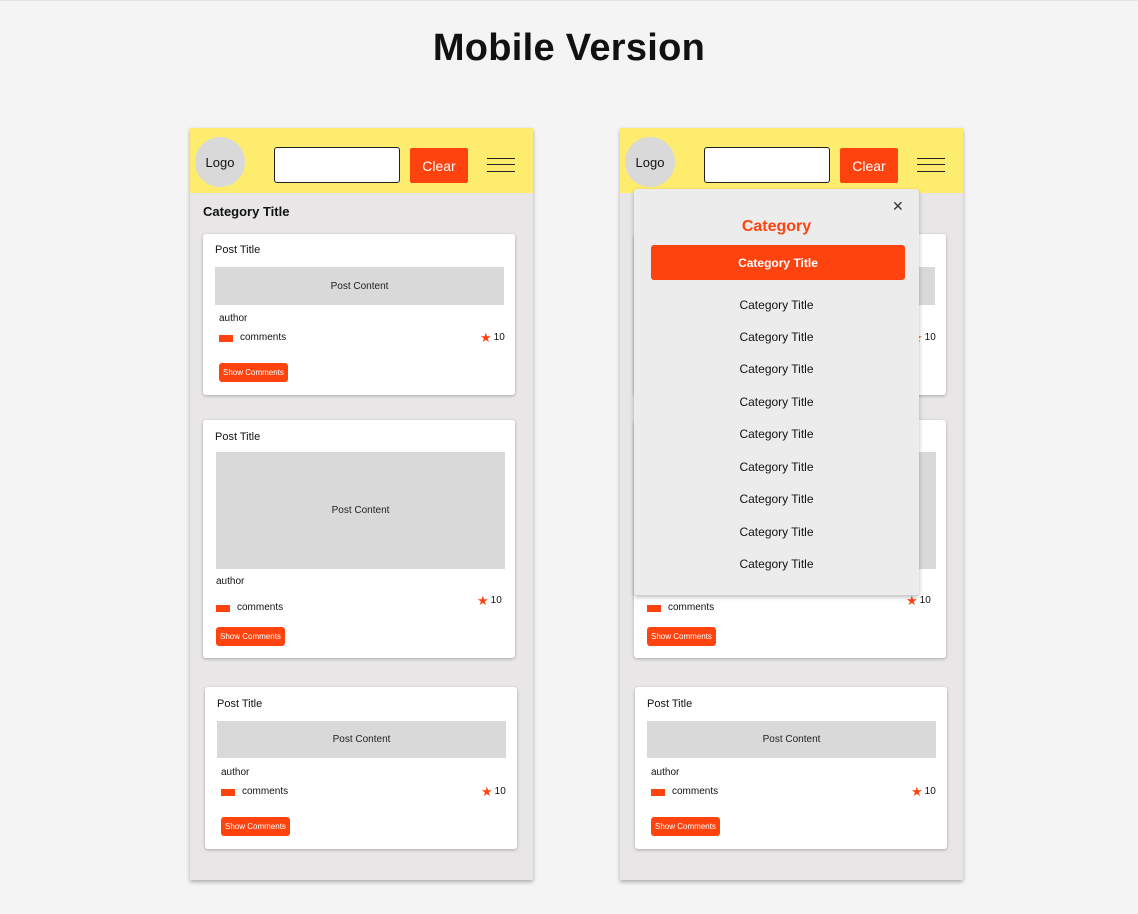 This screenshot has height=914, width=1138. What do you see at coordinates (776, 226) in the screenshot?
I see `dropdown-heading: Category` at bounding box center [776, 226].